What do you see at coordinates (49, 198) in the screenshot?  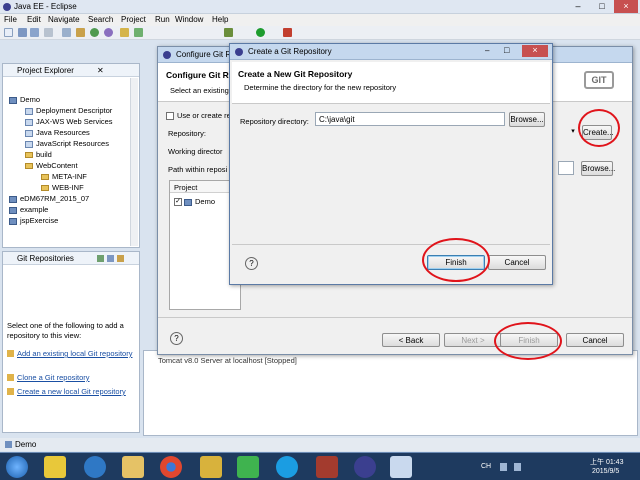 I see `tree-item-edm67rm: eDM67RM_2015_07` at bounding box center [49, 198].